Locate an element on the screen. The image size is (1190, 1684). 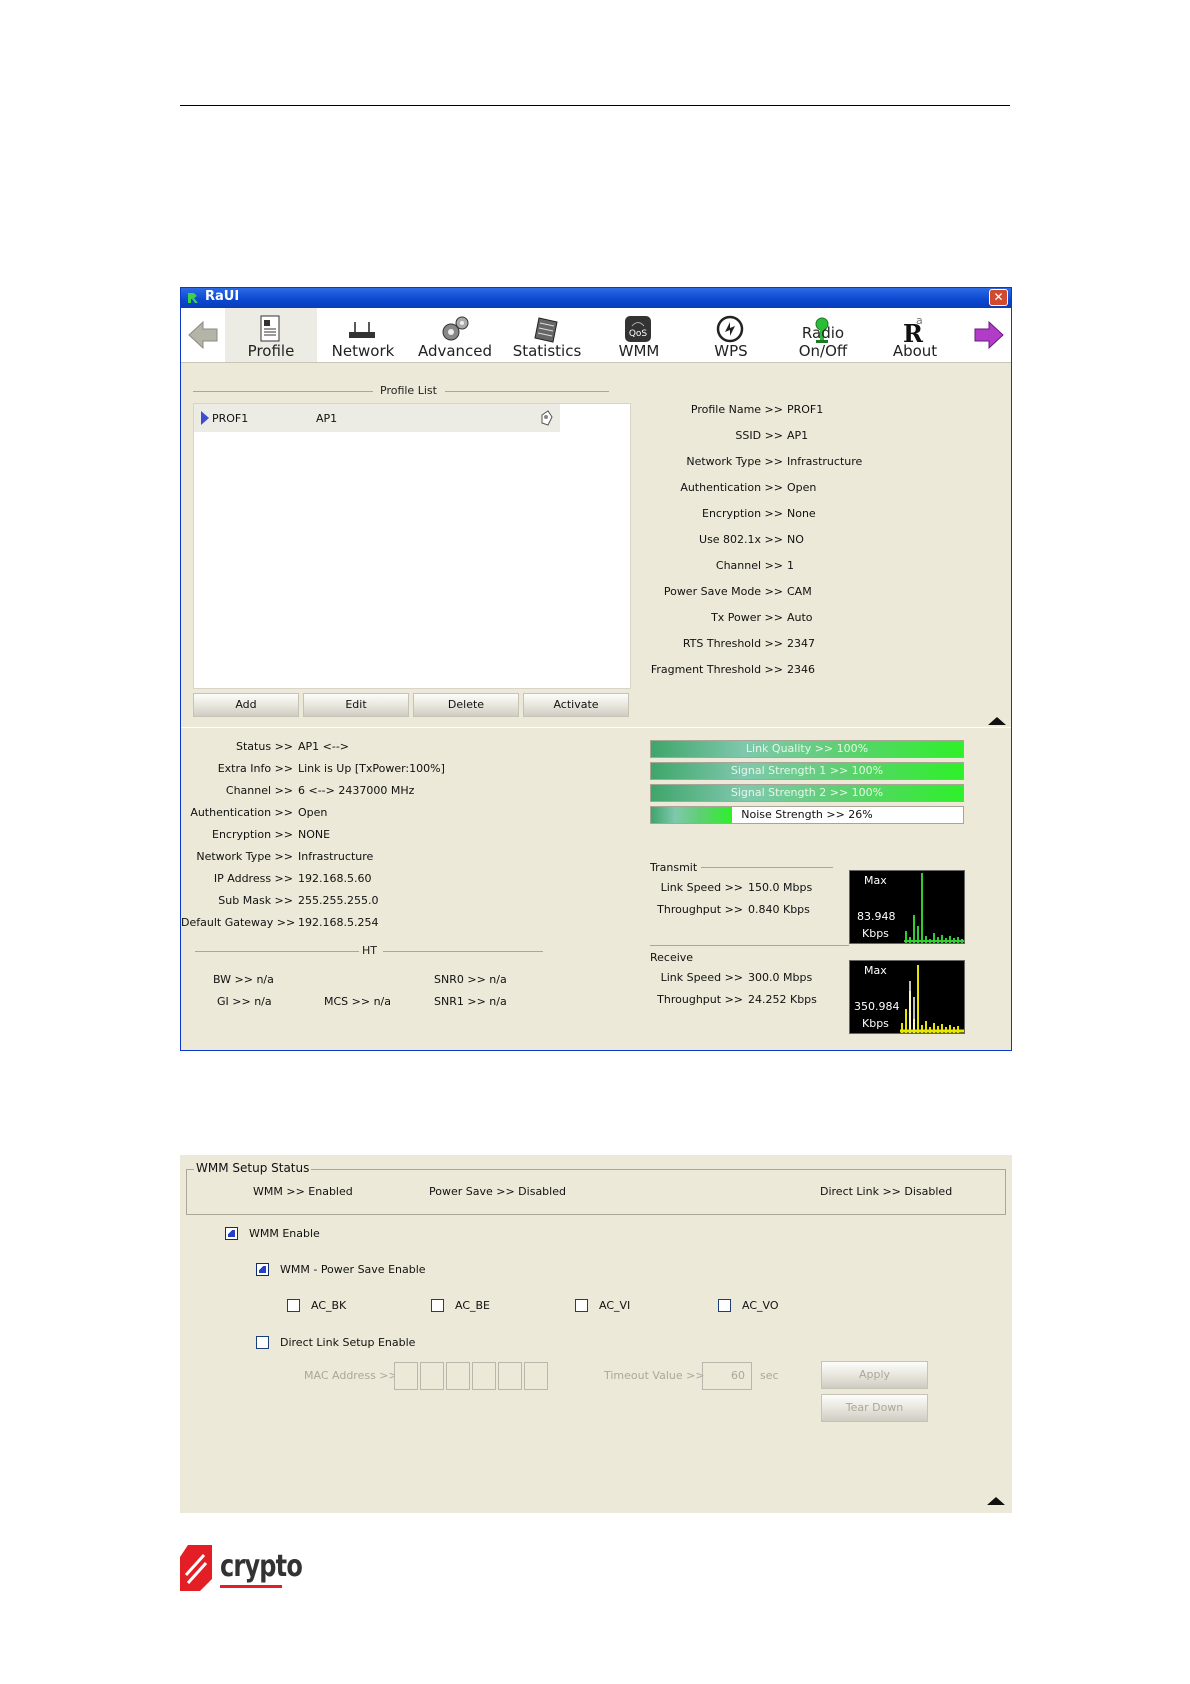
profile-listbox: PROF1 AP1 is located at coordinates (412, 546).